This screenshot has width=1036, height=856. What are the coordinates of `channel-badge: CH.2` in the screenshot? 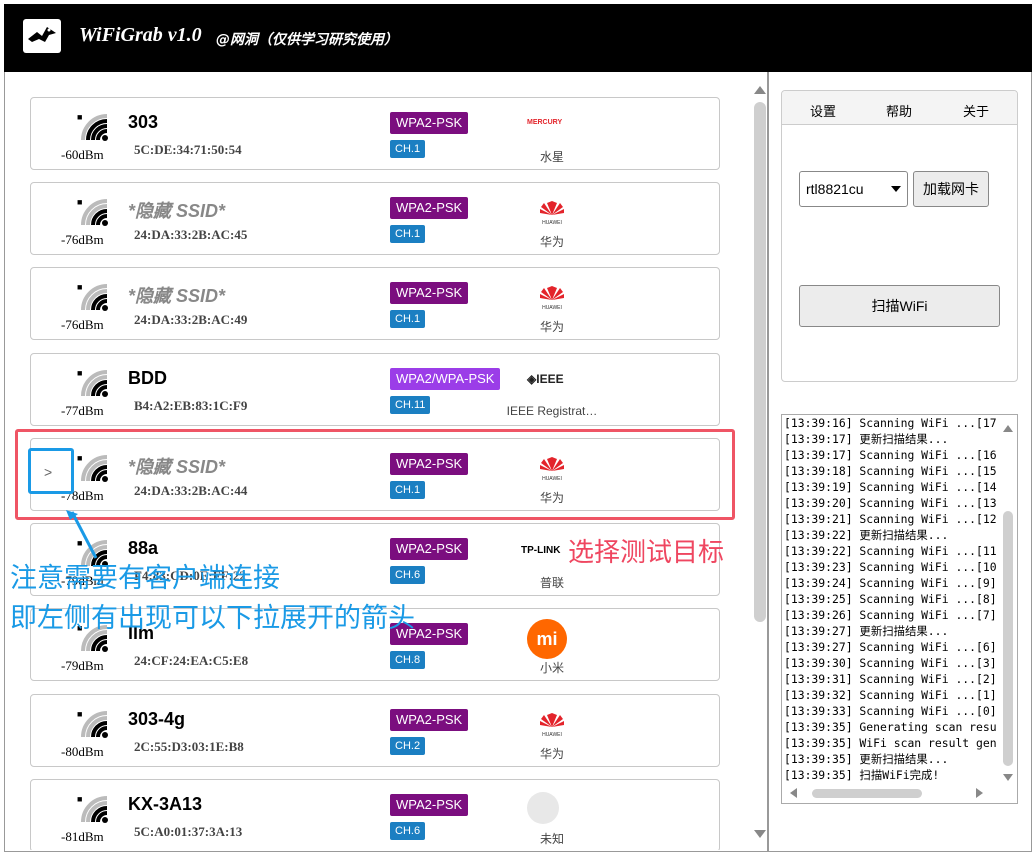 It's located at (408, 746).